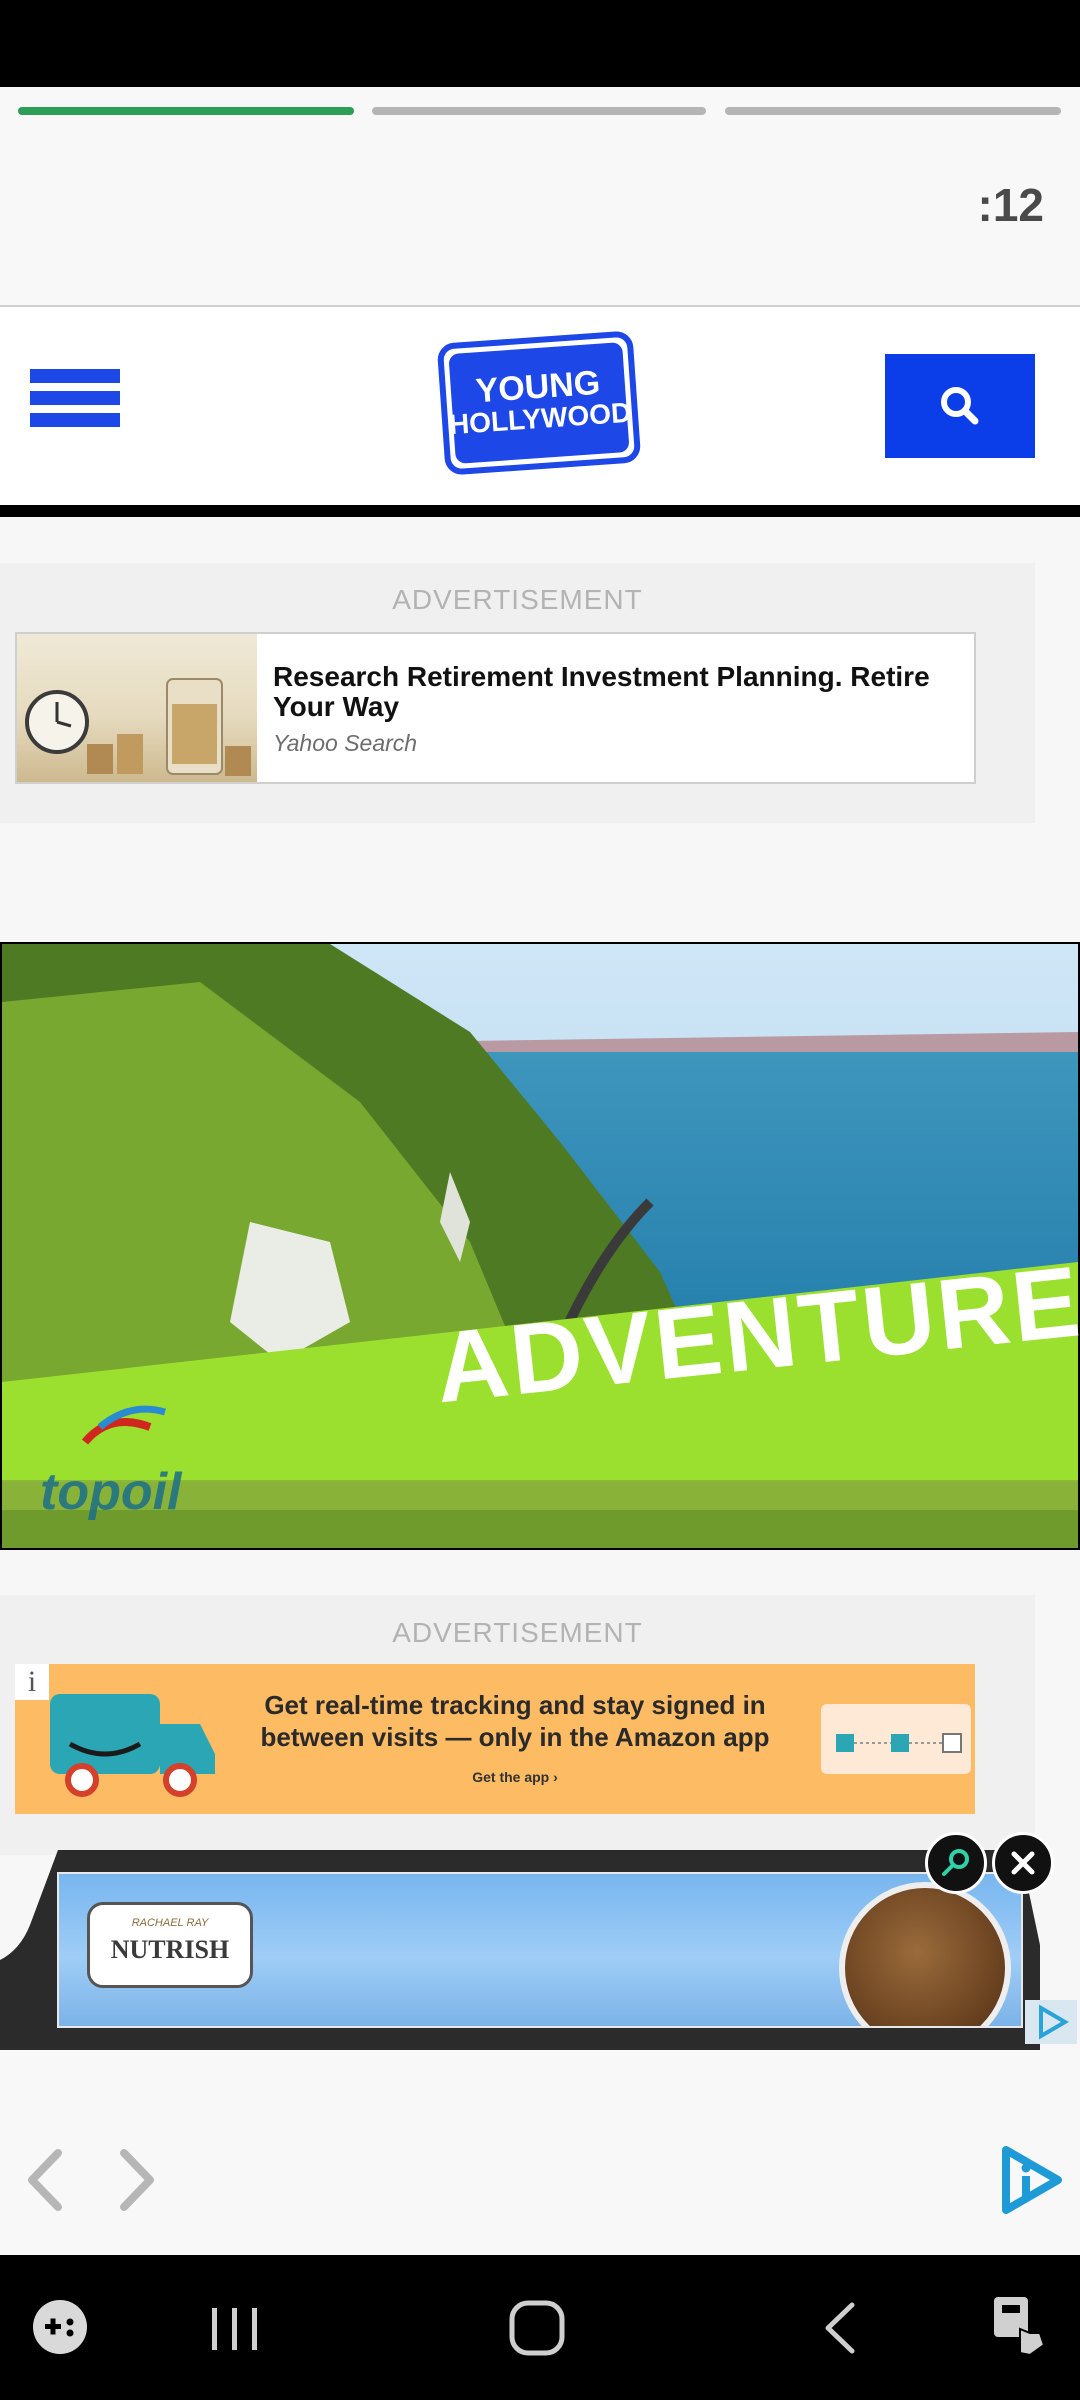 The width and height of the screenshot is (1080, 2400). What do you see at coordinates (540, 197) in the screenshot?
I see `story-progress-area` at bounding box center [540, 197].